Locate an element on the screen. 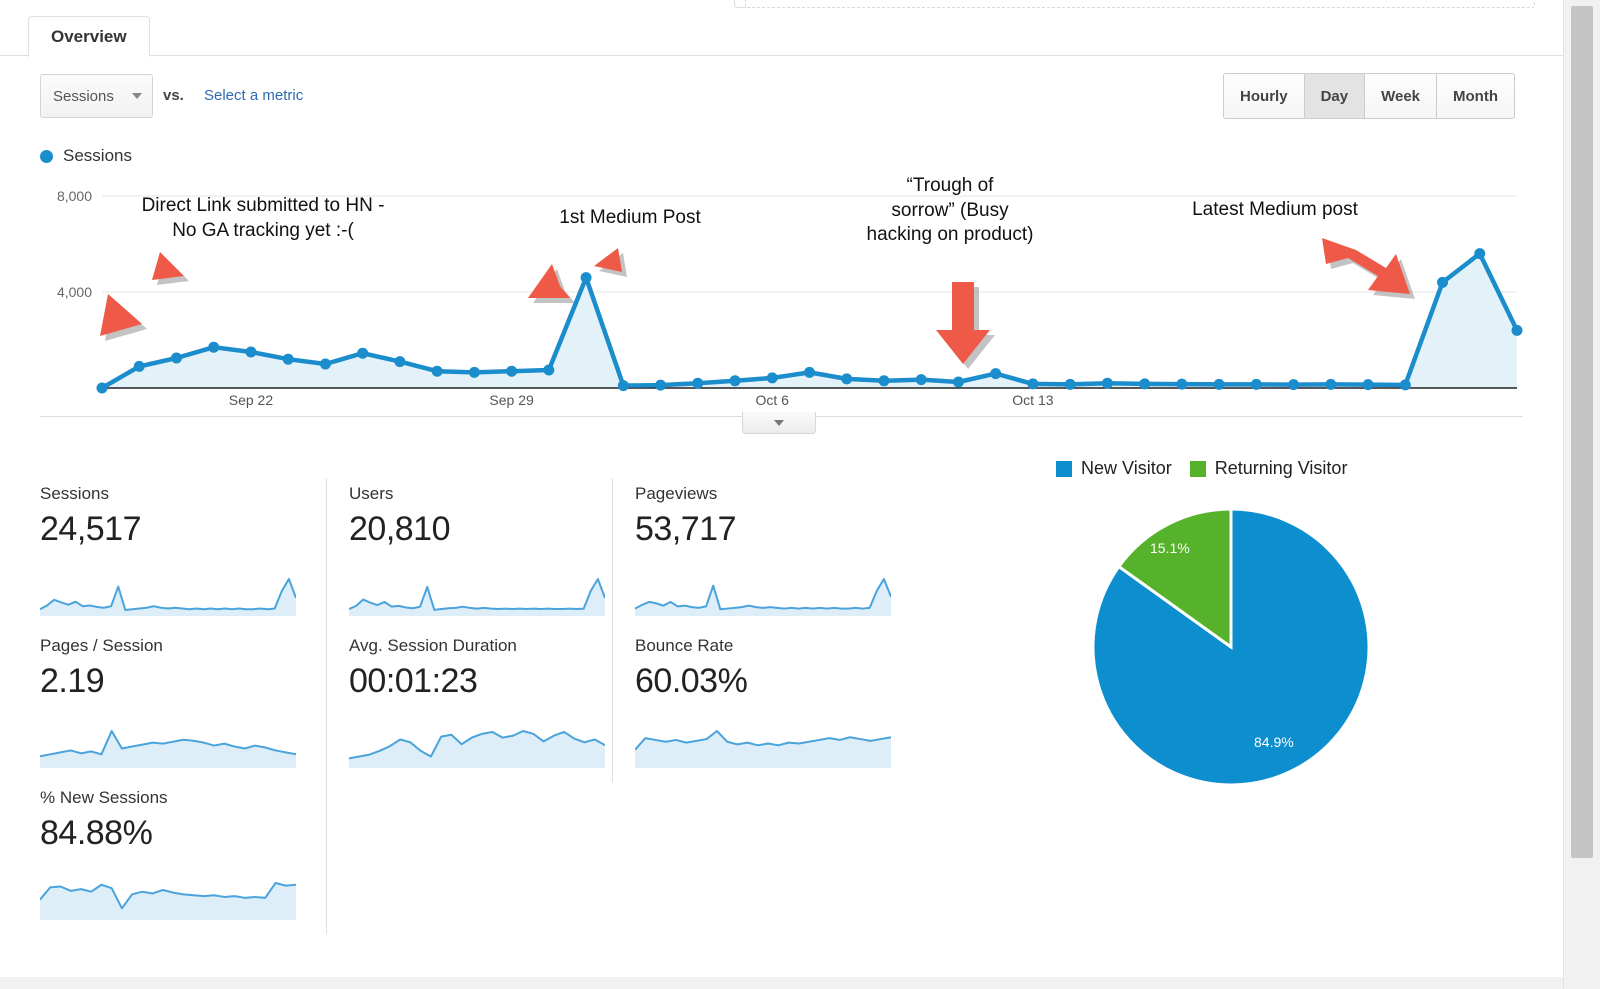 The height and width of the screenshot is (989, 1600). page-scrollbar-track is located at coordinates (1581, 494).